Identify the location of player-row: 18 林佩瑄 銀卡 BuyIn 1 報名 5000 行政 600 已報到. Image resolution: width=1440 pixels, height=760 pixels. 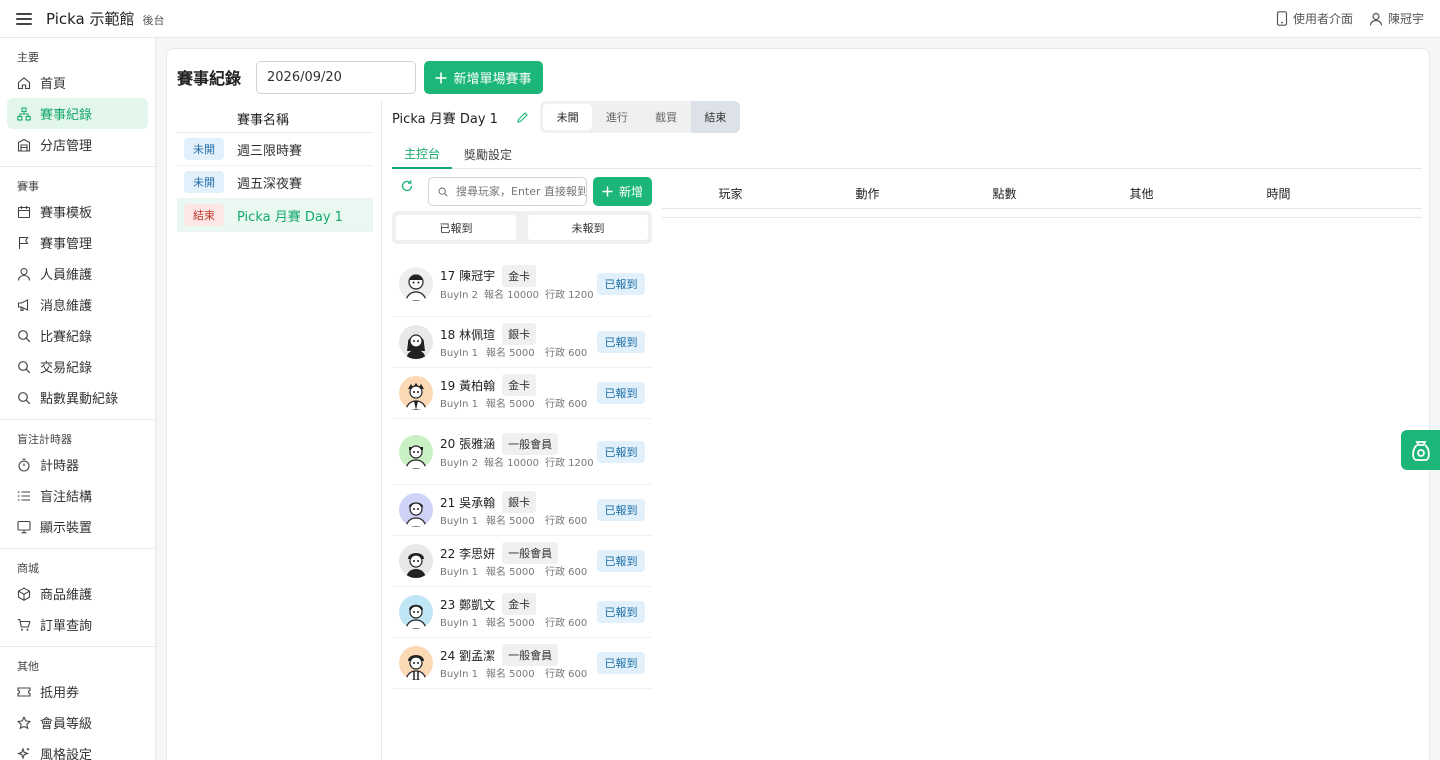
(522, 342).